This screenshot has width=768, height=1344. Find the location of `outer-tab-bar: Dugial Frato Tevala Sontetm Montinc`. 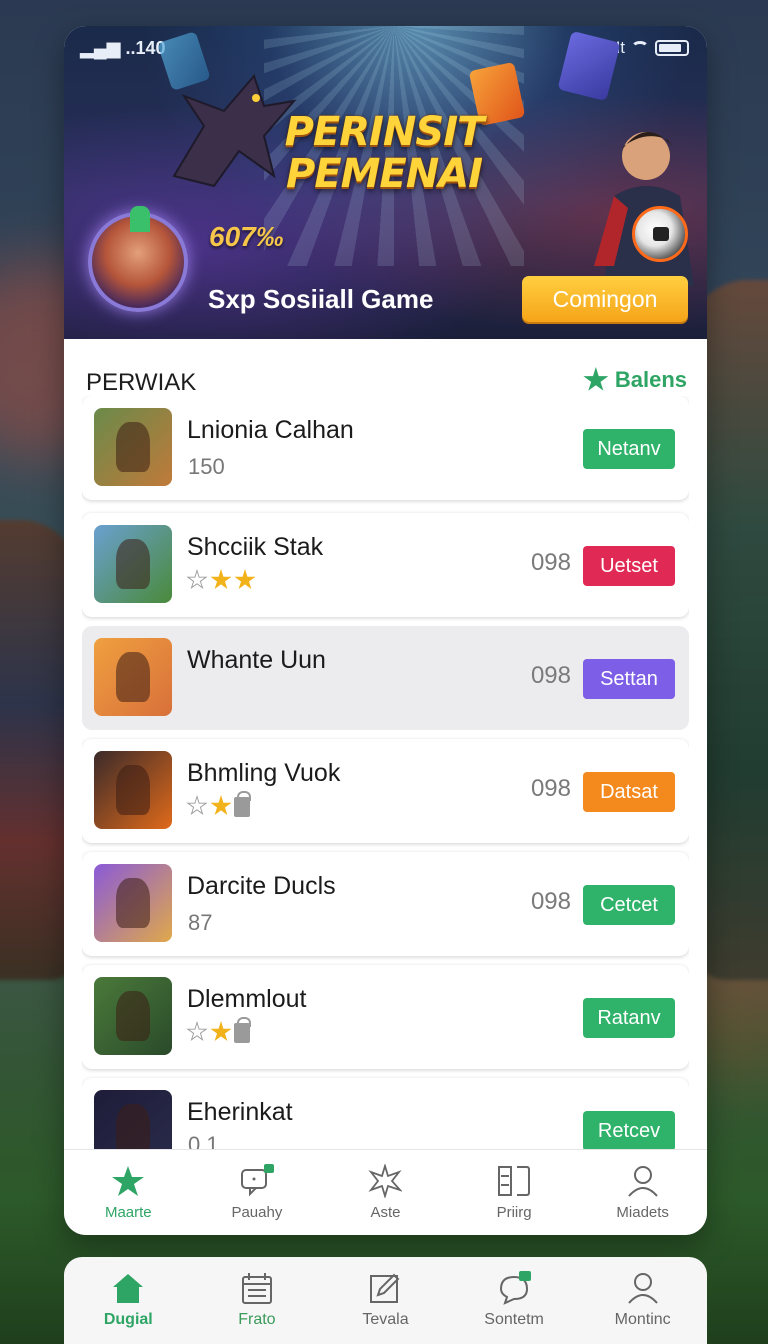

outer-tab-bar: Dugial Frato Tevala Sontetm Montinc is located at coordinates (385, 1300).